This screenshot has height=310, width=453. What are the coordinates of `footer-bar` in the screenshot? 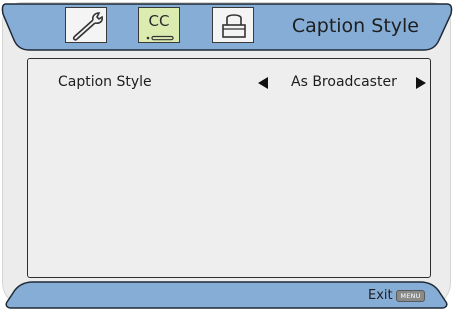 It's located at (226, 295).